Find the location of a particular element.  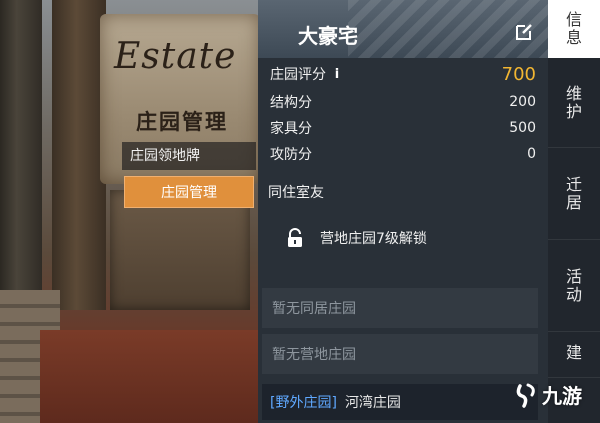

info-icon: i is located at coordinates (337, 74).